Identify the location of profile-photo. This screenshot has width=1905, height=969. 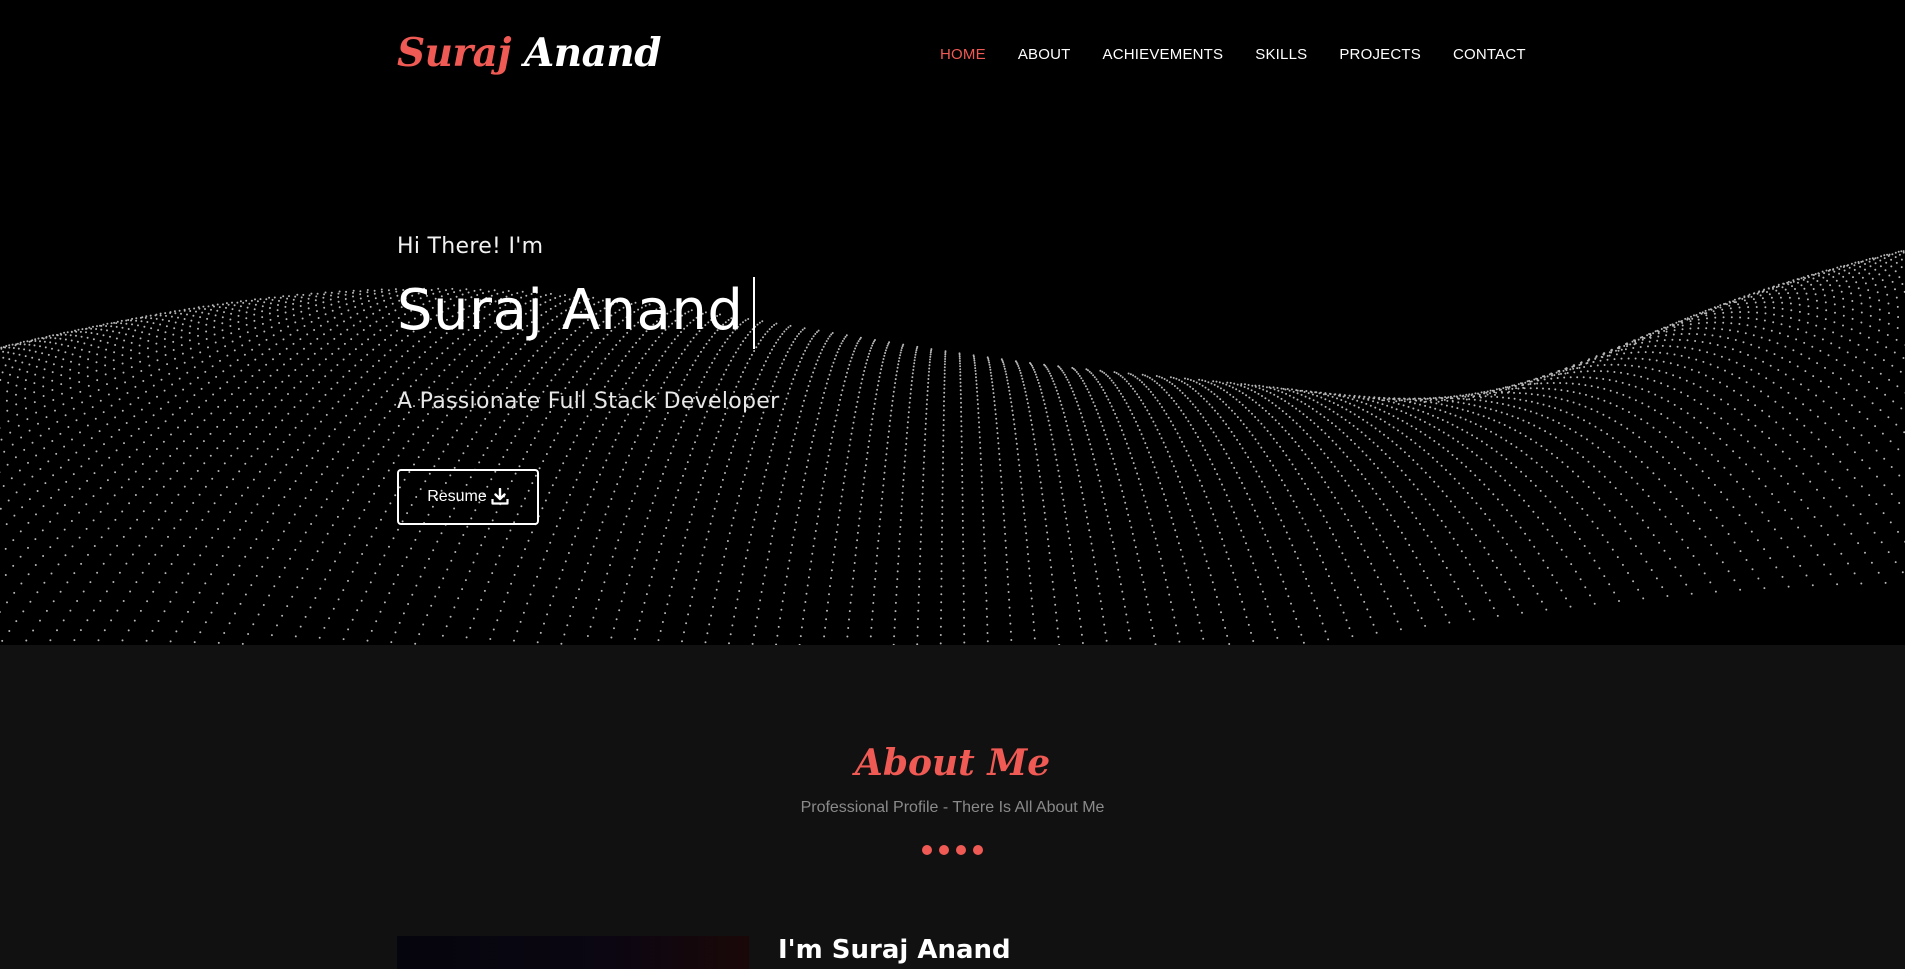
(573, 952).